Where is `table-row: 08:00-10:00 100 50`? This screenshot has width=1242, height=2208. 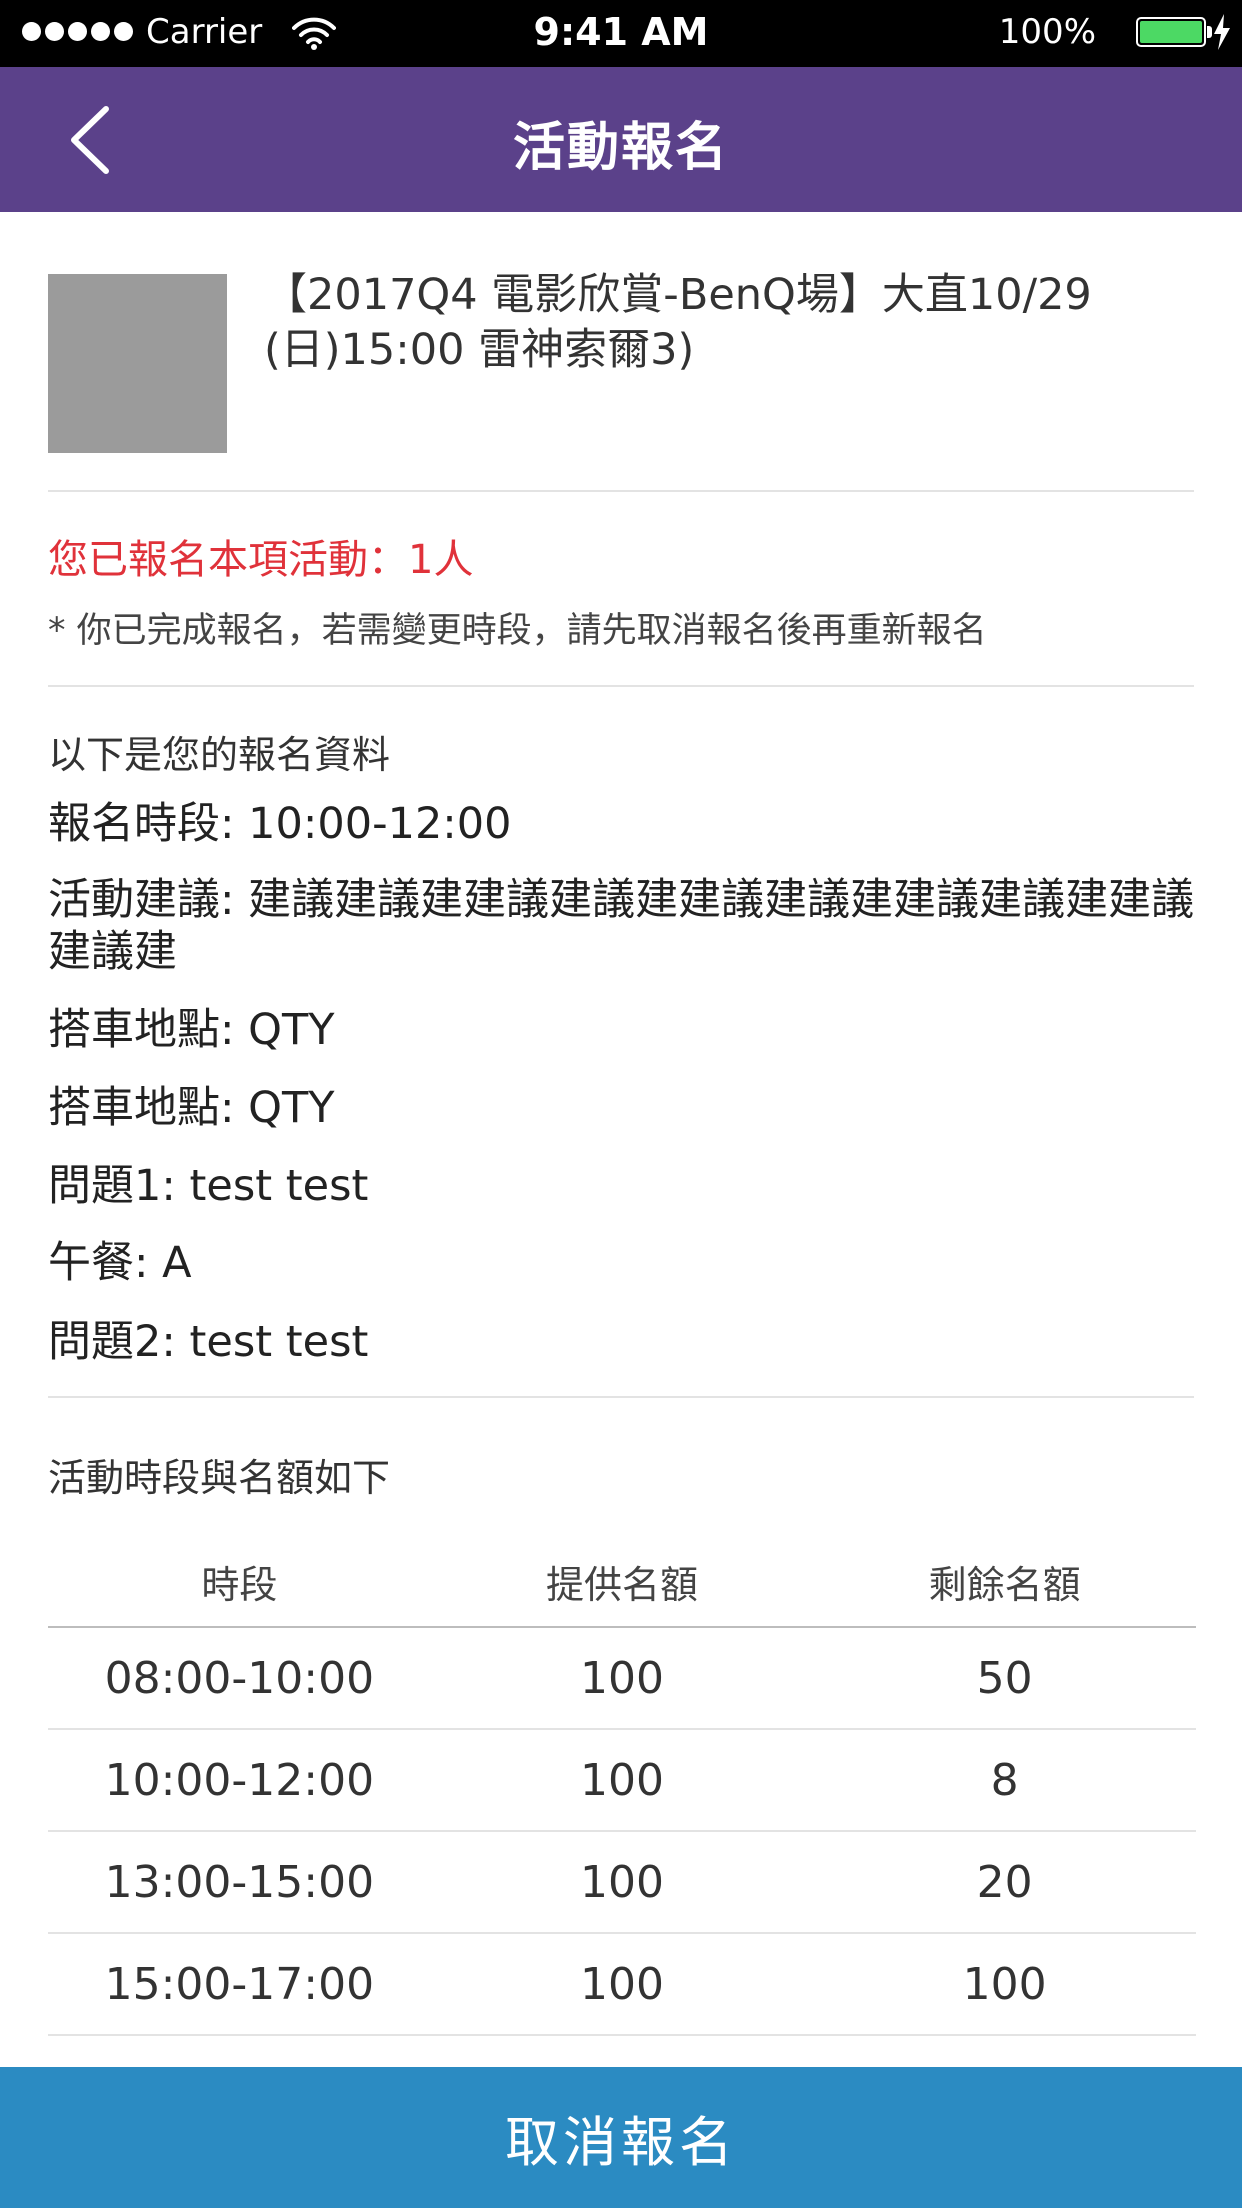 table-row: 08:00-10:00 100 50 is located at coordinates (622, 1678).